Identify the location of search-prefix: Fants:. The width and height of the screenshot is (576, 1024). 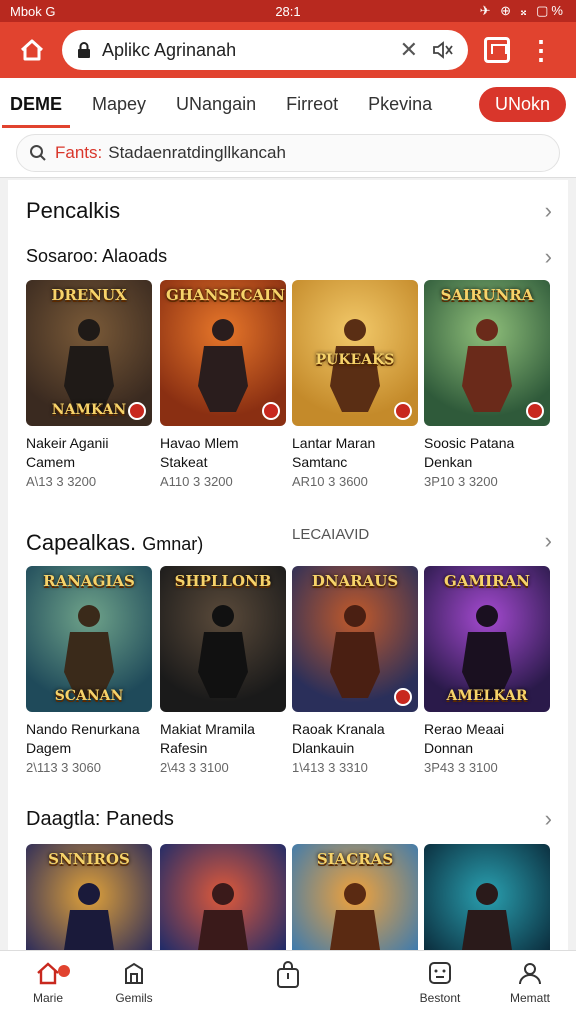
(79, 152).